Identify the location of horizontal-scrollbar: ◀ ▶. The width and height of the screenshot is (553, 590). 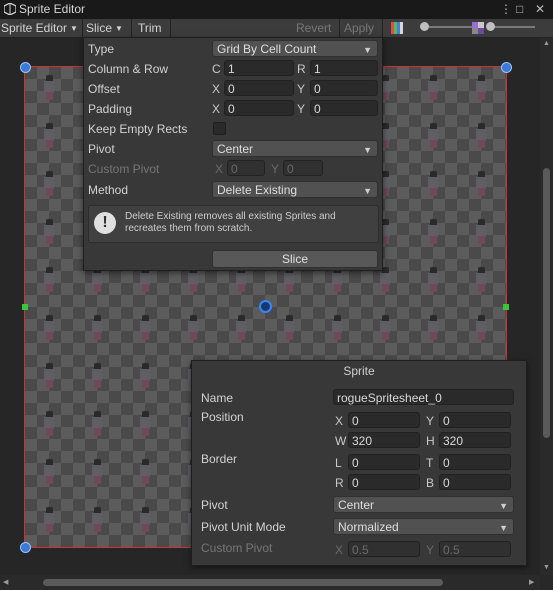
(270, 582).